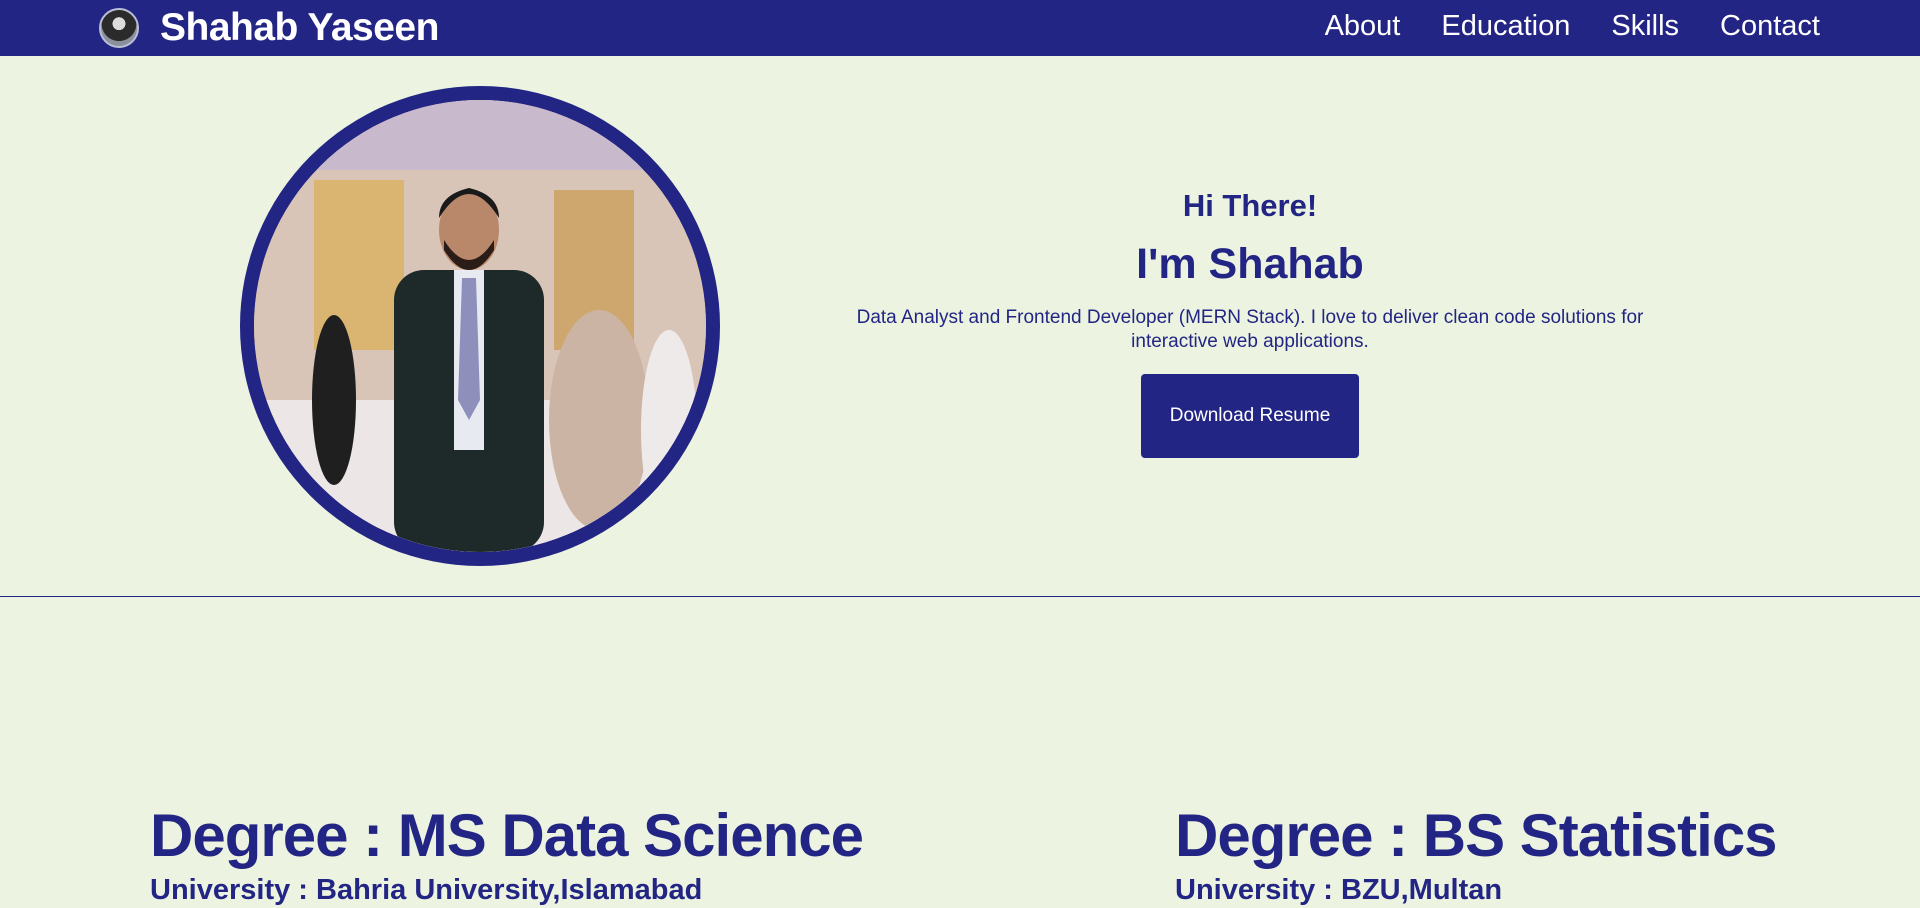  What do you see at coordinates (1505, 26) in the screenshot?
I see `nav-link-education: Education` at bounding box center [1505, 26].